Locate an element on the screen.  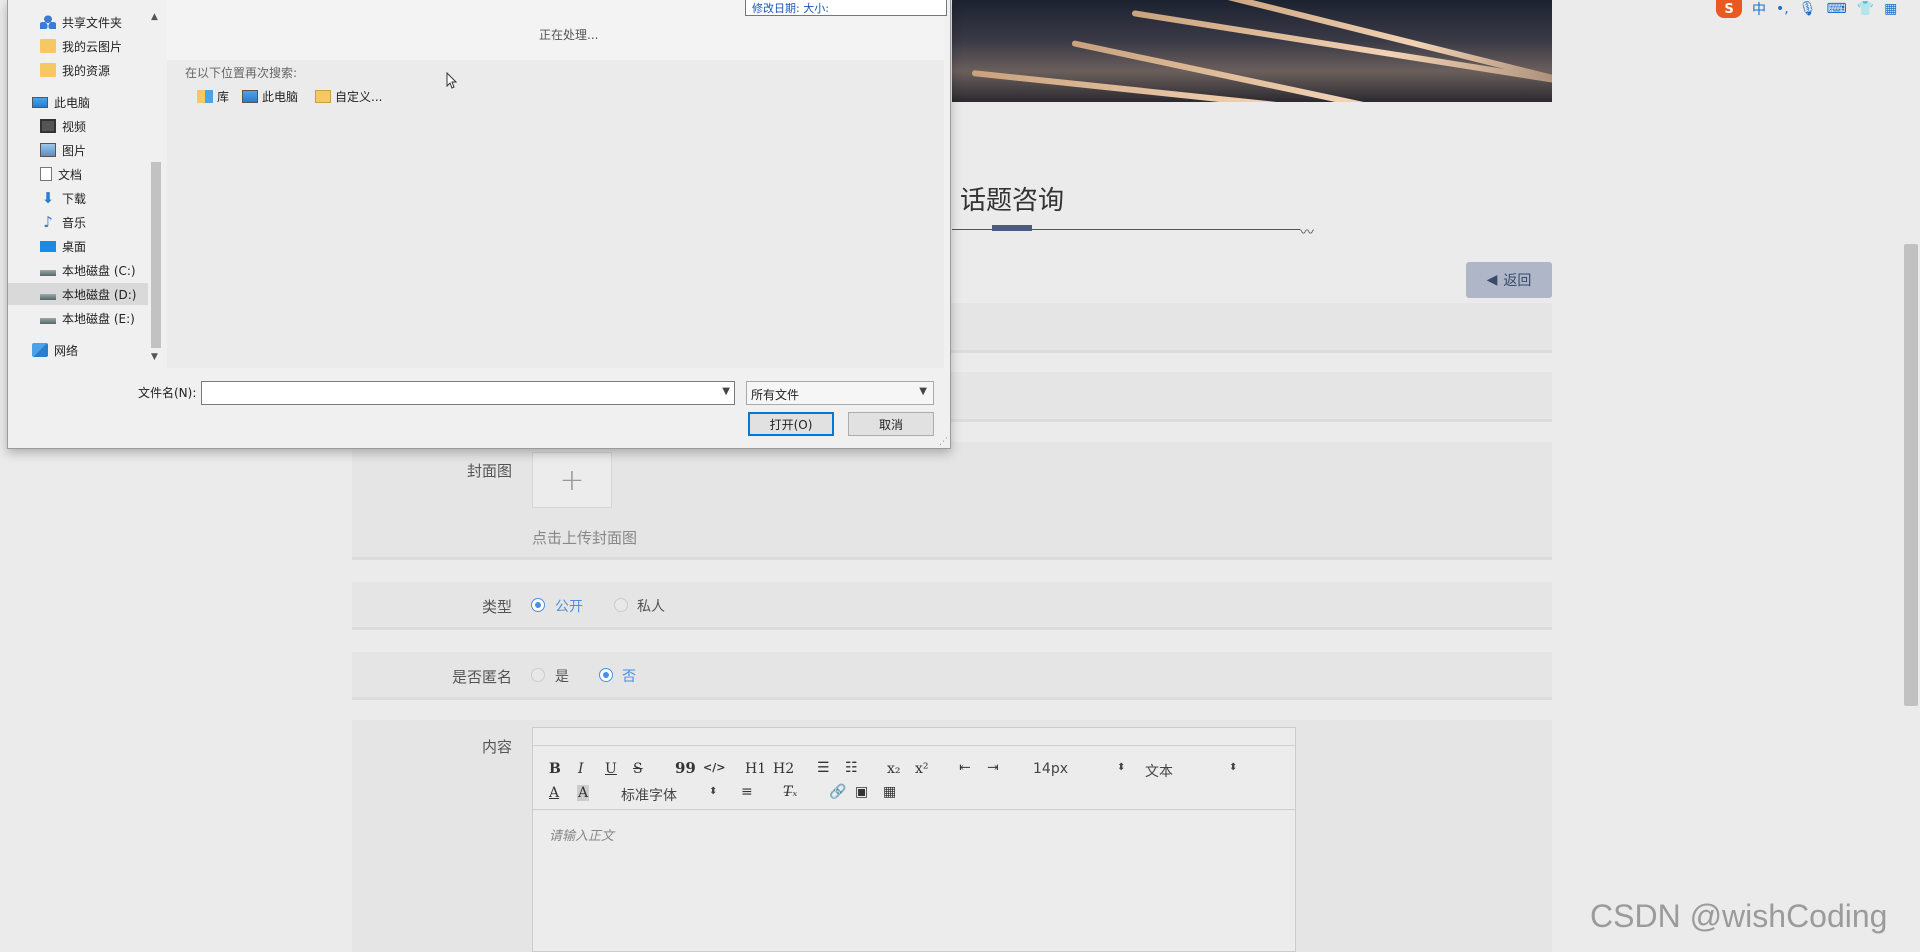
nav-item-downloads: ⬇ 下载 is located at coordinates (78, 198).